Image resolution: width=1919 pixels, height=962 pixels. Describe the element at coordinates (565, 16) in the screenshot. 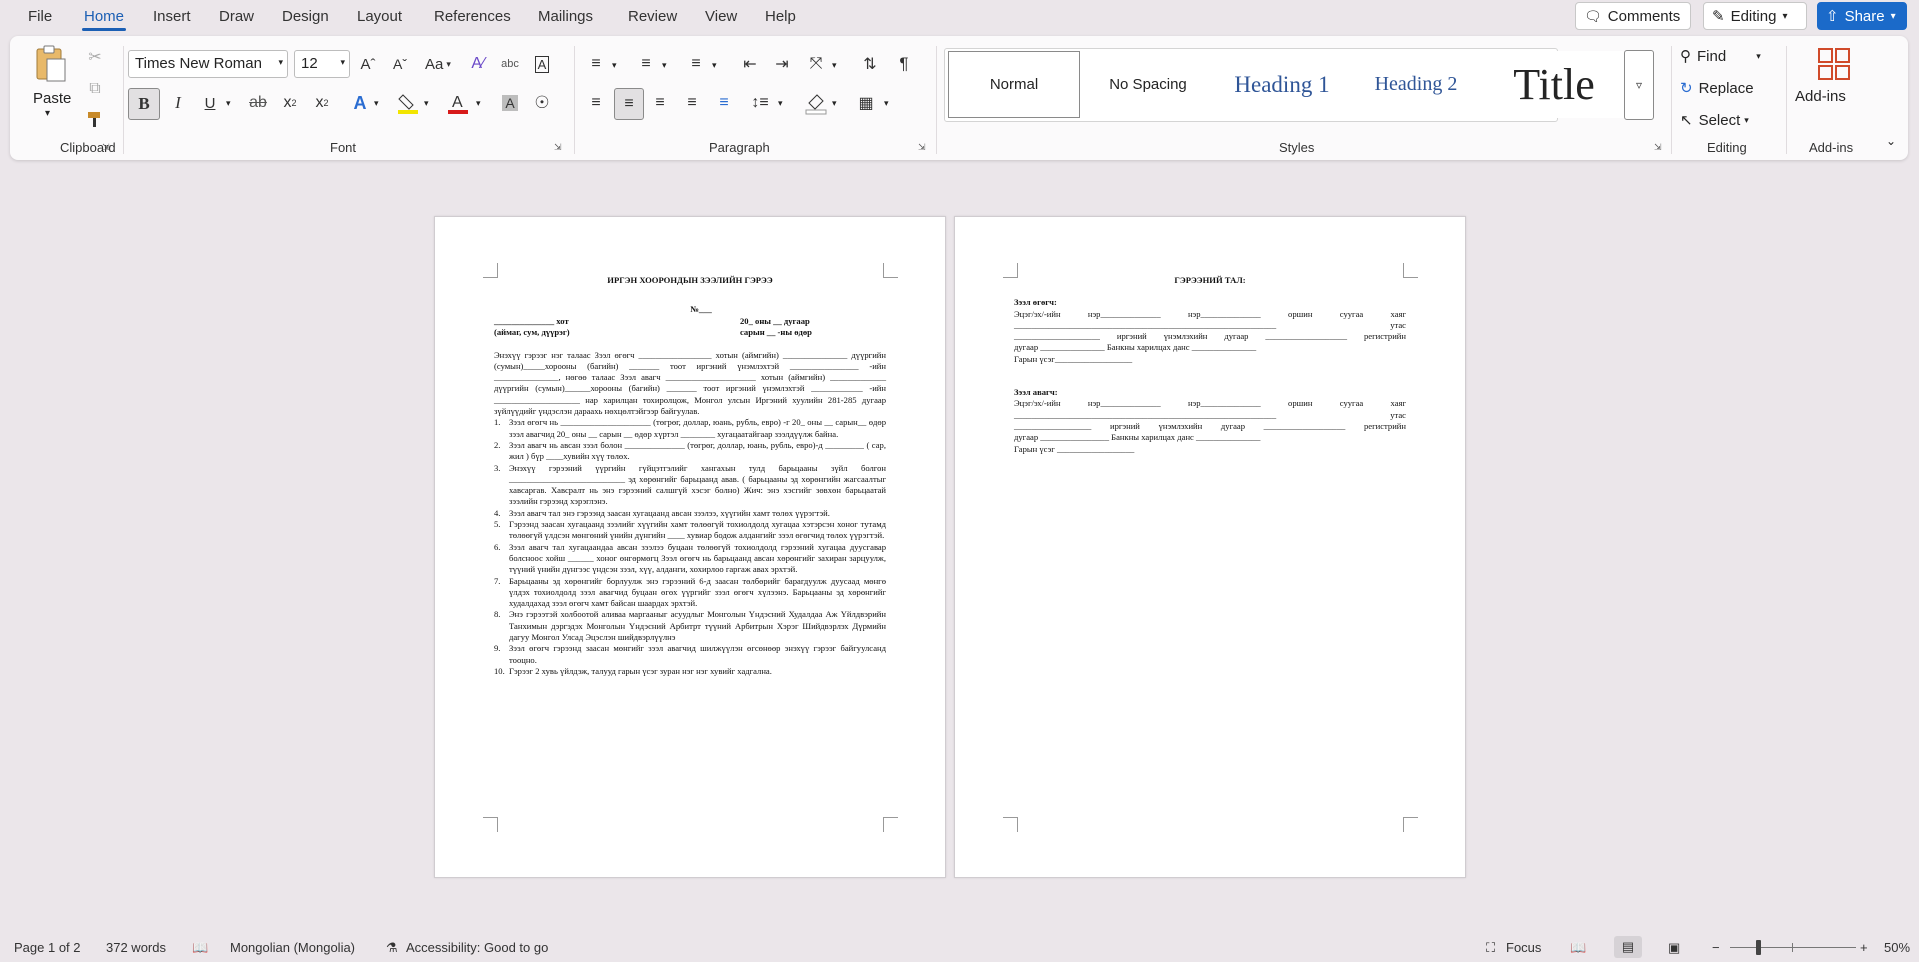

I see `menu-mailings: Mailings` at that location.